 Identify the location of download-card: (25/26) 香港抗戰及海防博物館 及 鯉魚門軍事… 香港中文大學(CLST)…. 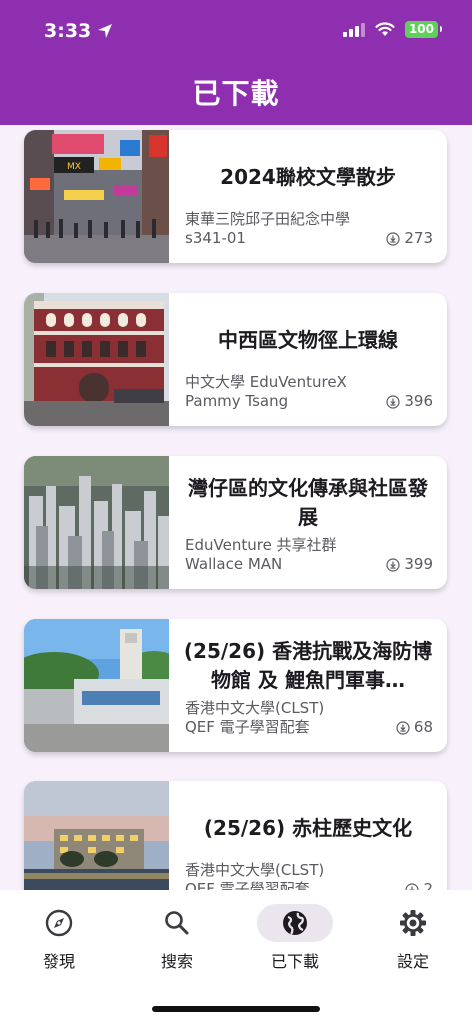
(235, 685).